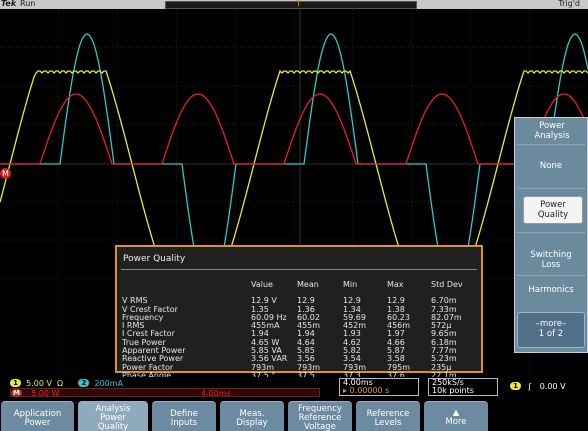 The height and width of the screenshot is (431, 588). I want to click on channel-readouts: 1 5.00 V Ω 2 200mA, so click(165, 383).